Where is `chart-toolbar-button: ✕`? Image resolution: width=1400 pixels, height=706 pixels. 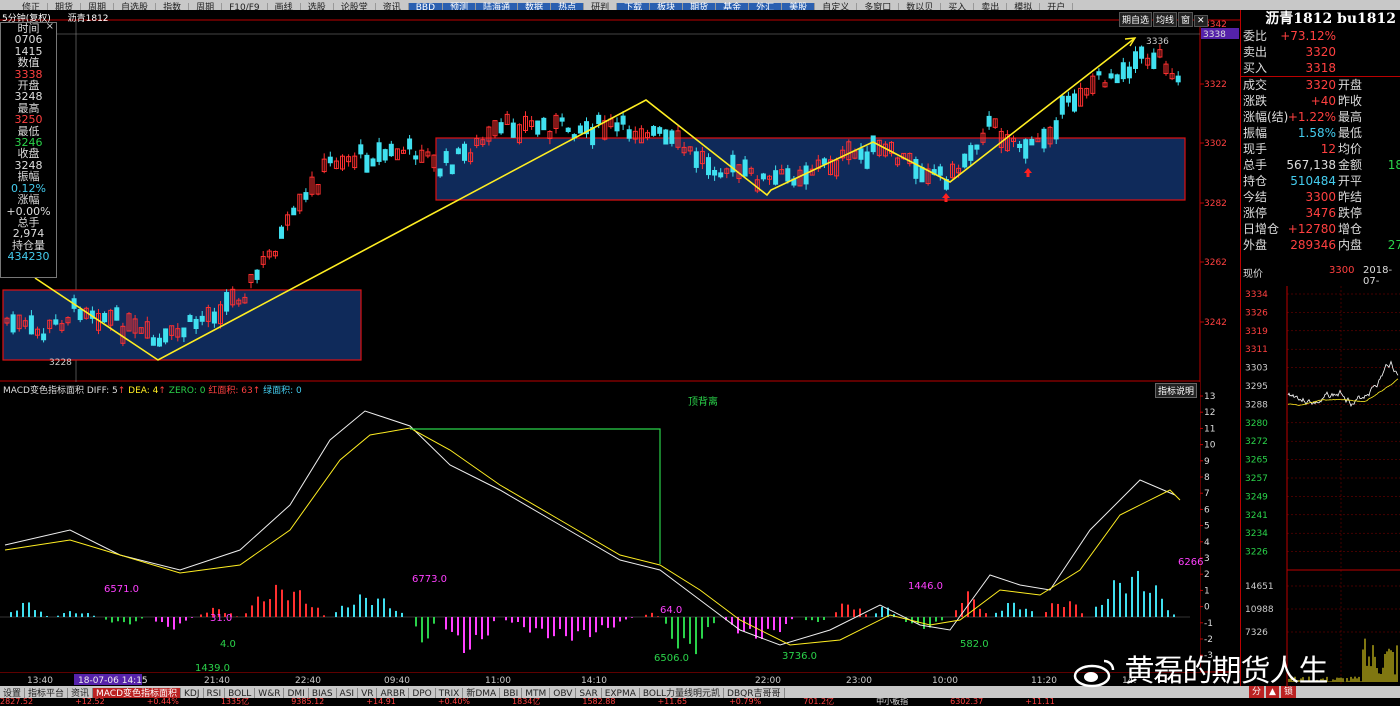
chart-toolbar-button: ✕ is located at coordinates (1201, 21).